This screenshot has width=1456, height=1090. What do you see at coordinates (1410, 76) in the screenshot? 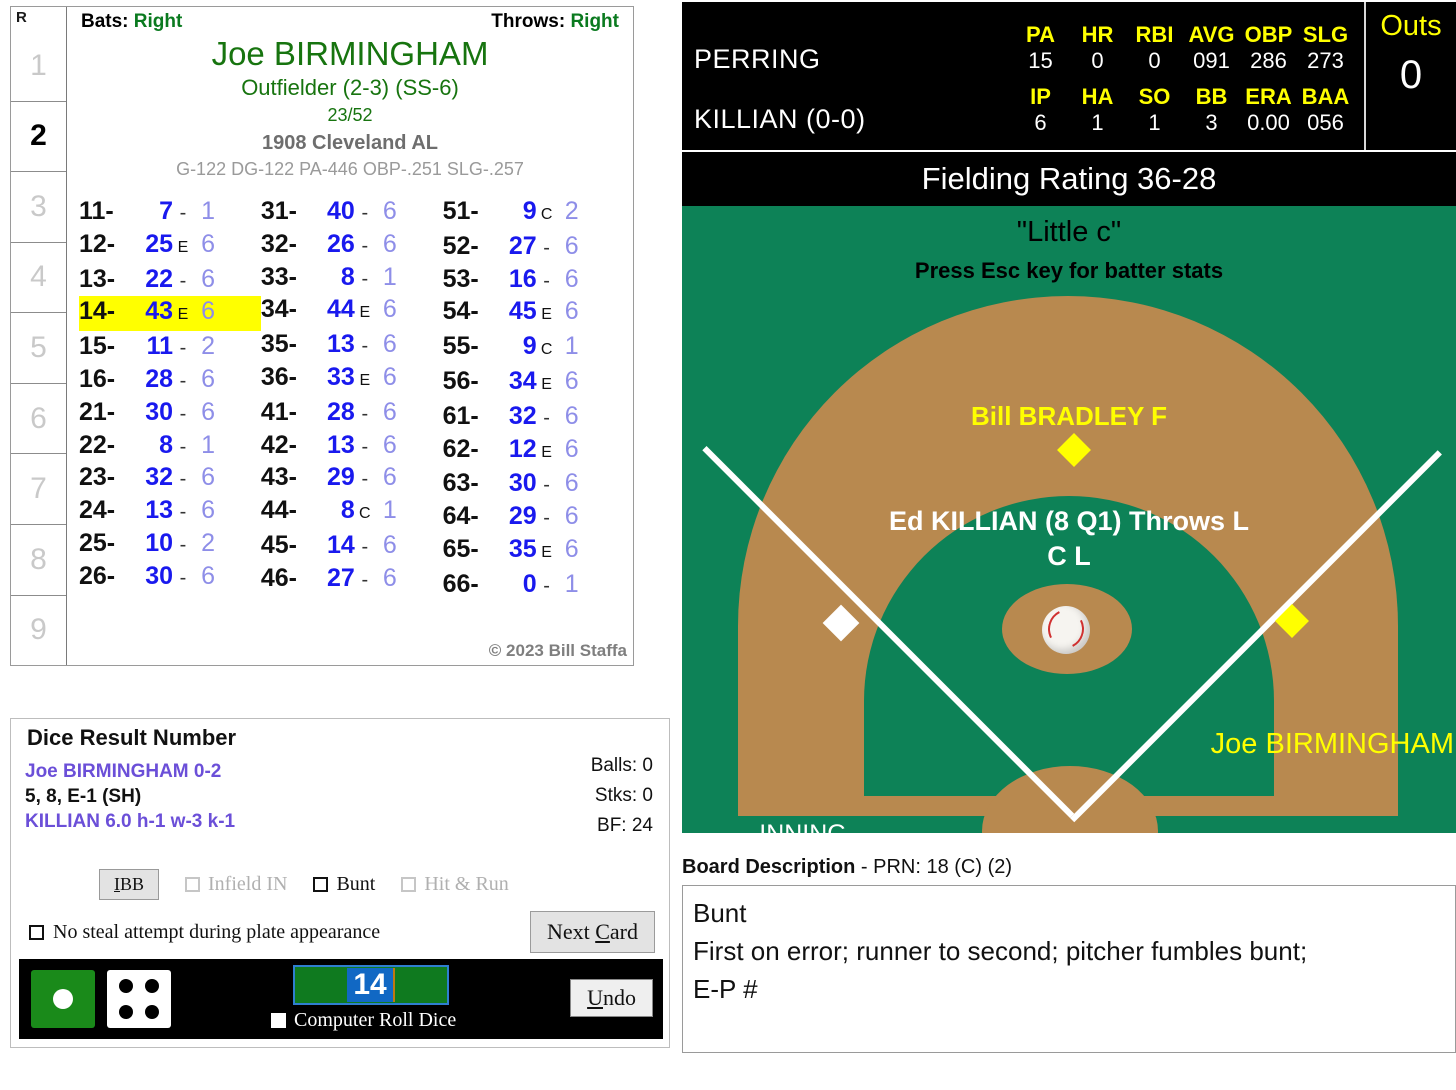
I see `outs-panel: Outs 0` at bounding box center [1410, 76].